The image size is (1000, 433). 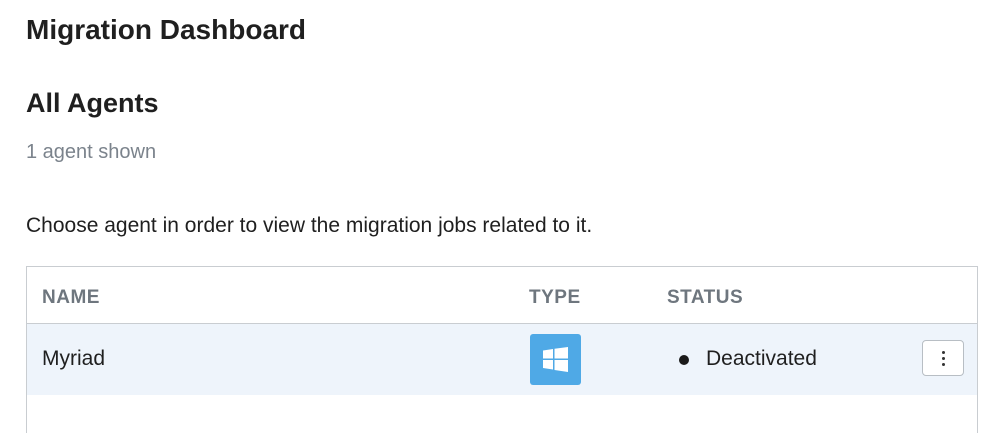 What do you see at coordinates (555, 359) in the screenshot?
I see `windows-icon` at bounding box center [555, 359].